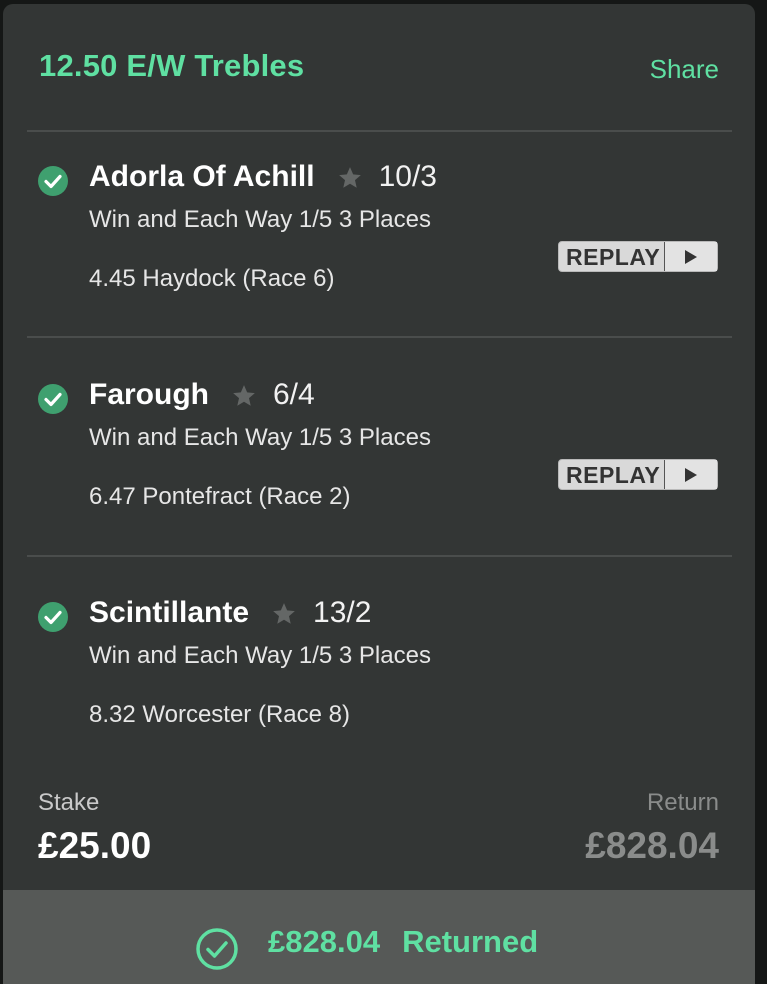  What do you see at coordinates (217, 949) in the screenshot?
I see `check-circle-outline-icon` at bounding box center [217, 949].